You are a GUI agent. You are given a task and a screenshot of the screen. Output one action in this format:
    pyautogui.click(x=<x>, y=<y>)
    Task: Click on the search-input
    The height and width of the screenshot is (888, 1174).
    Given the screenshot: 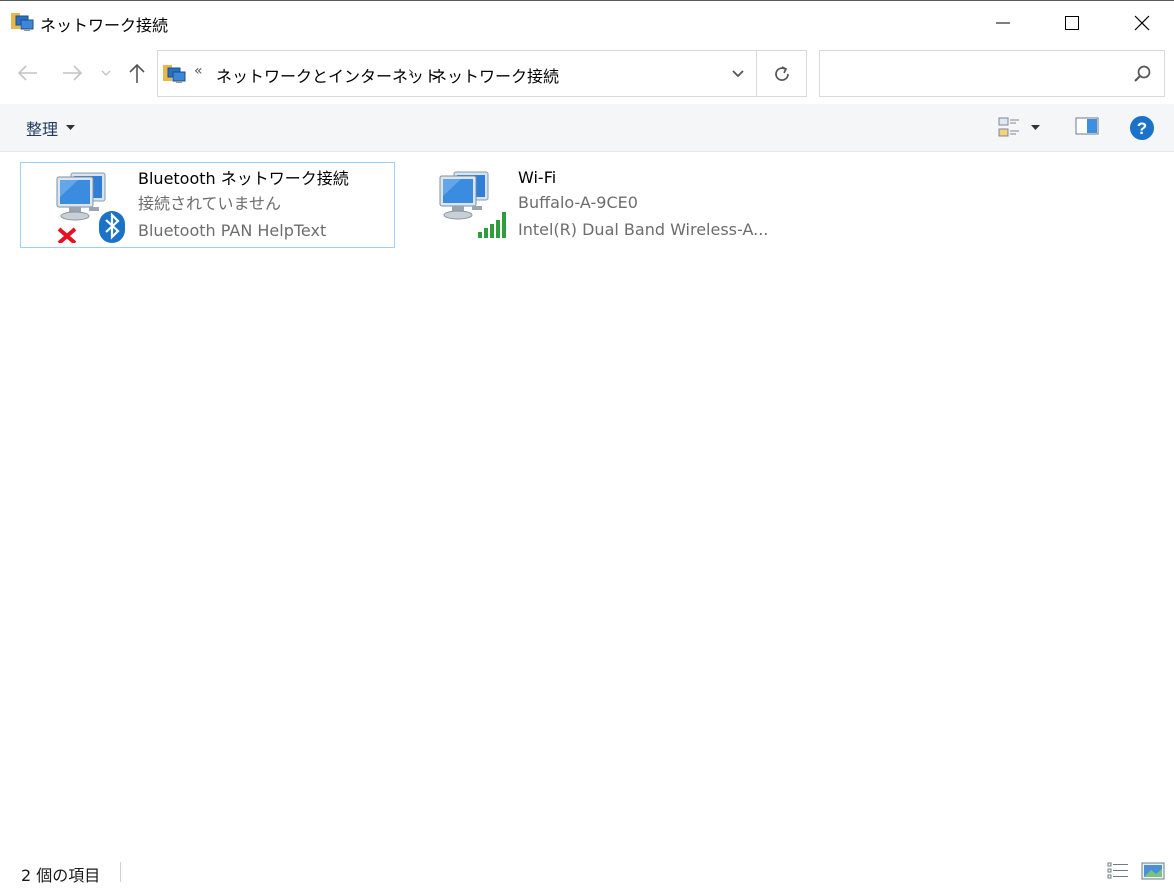 What is the action you would take?
    pyautogui.click(x=992, y=73)
    